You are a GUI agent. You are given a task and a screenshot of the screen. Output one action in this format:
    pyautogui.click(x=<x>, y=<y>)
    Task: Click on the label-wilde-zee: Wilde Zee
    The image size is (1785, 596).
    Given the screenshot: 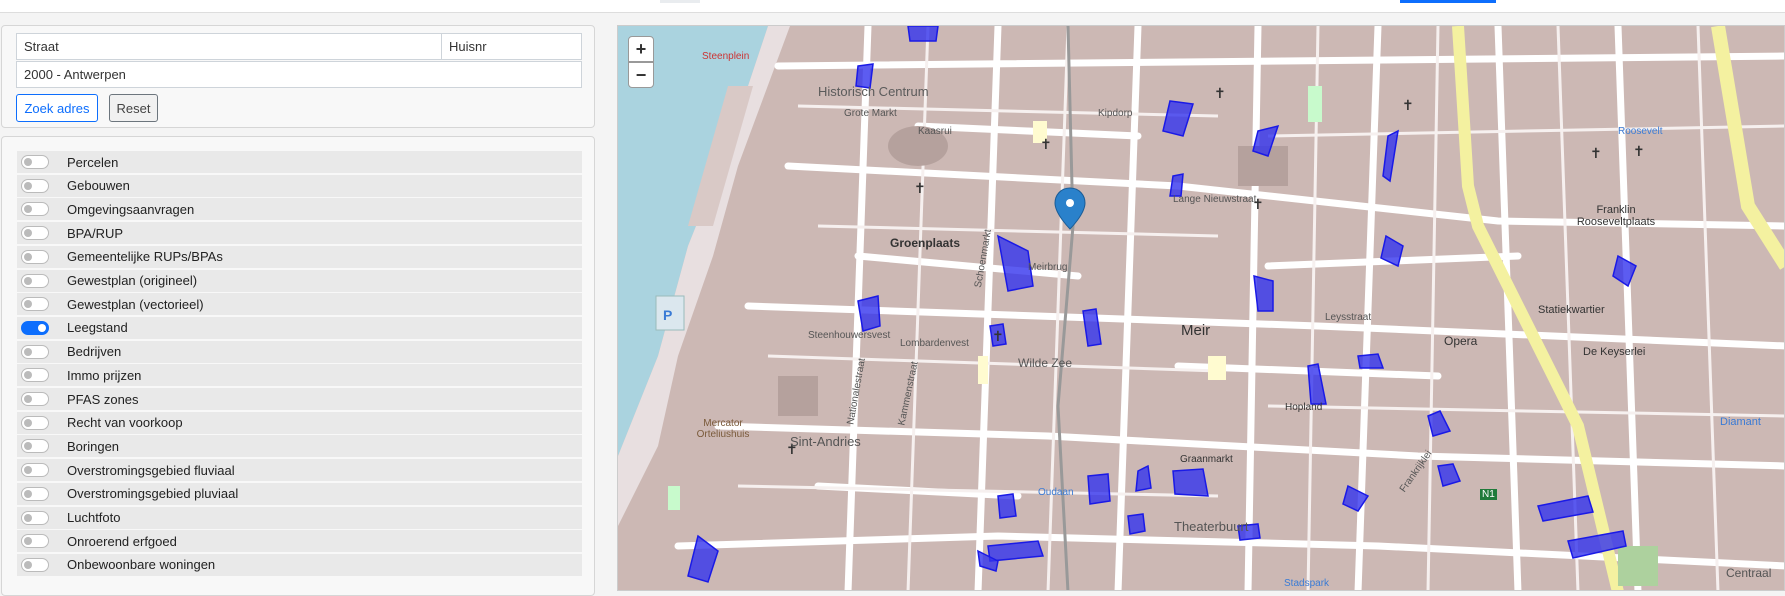 What is the action you would take?
    pyautogui.click(x=1045, y=363)
    